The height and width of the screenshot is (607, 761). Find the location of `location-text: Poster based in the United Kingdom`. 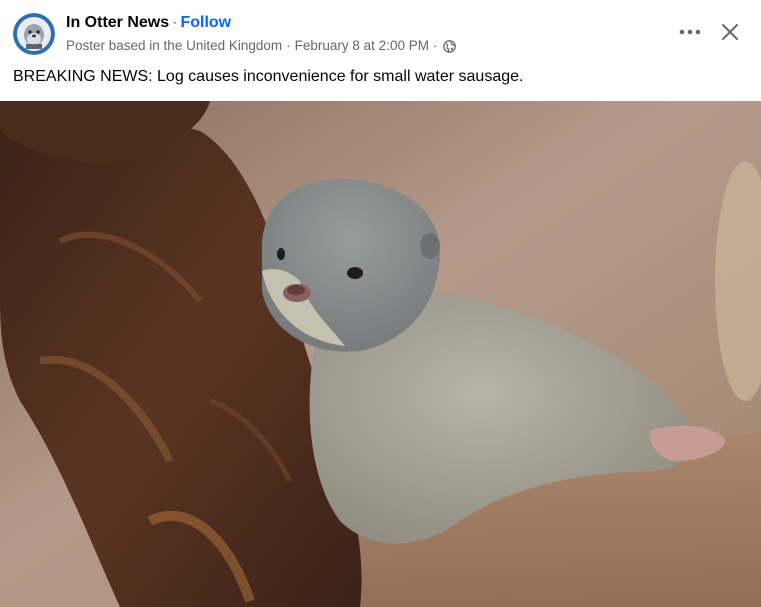

location-text: Poster based in the United Kingdom is located at coordinates (174, 45).